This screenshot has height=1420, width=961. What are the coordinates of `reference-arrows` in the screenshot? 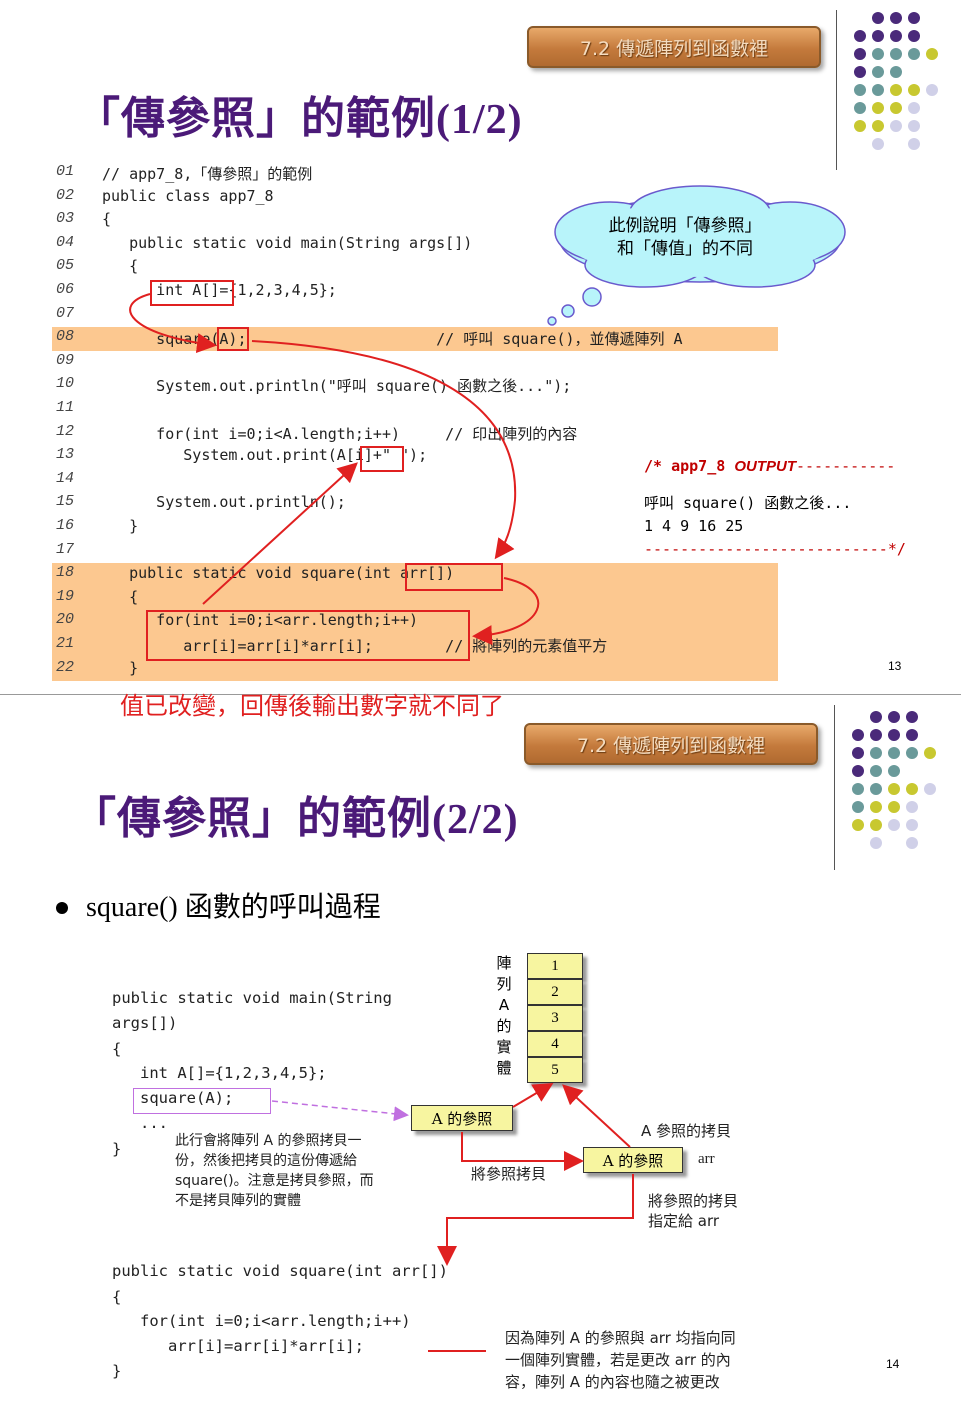 It's located at (334, 469).